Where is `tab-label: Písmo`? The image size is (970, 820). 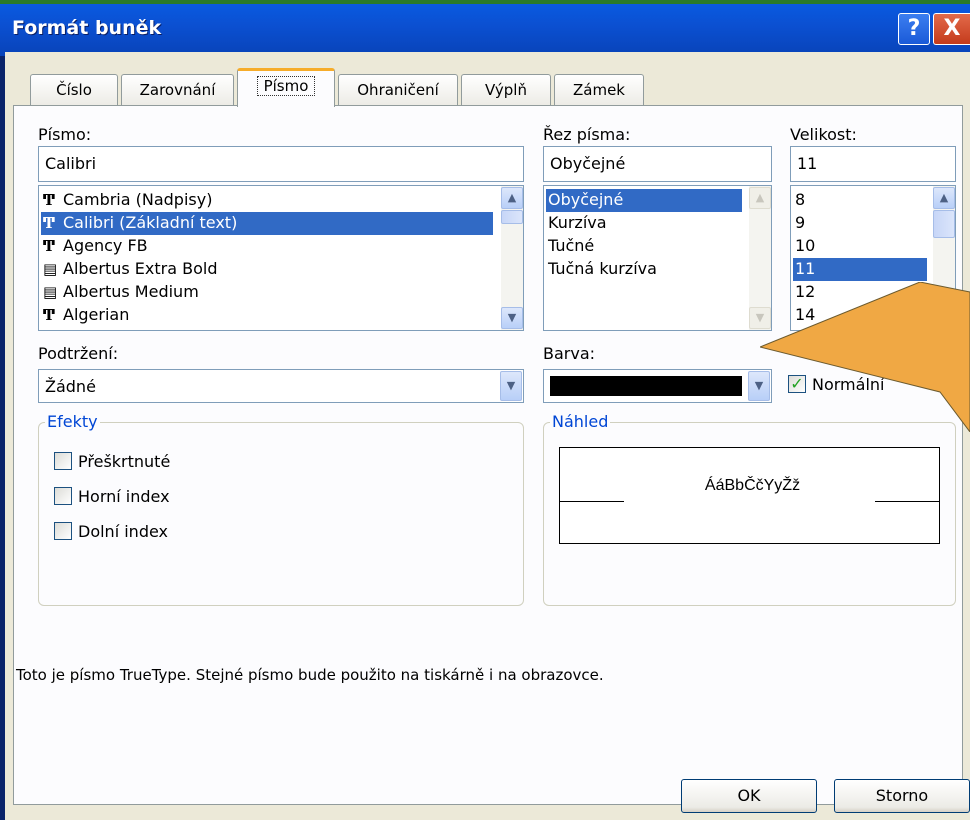 tab-label: Písmo is located at coordinates (286, 86).